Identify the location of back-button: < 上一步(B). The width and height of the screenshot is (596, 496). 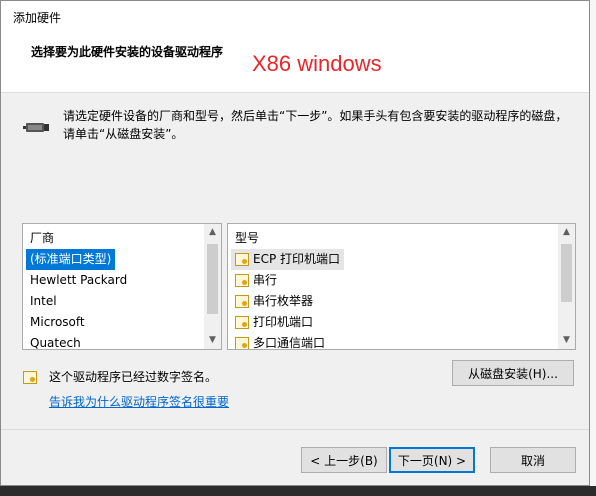
(344, 460).